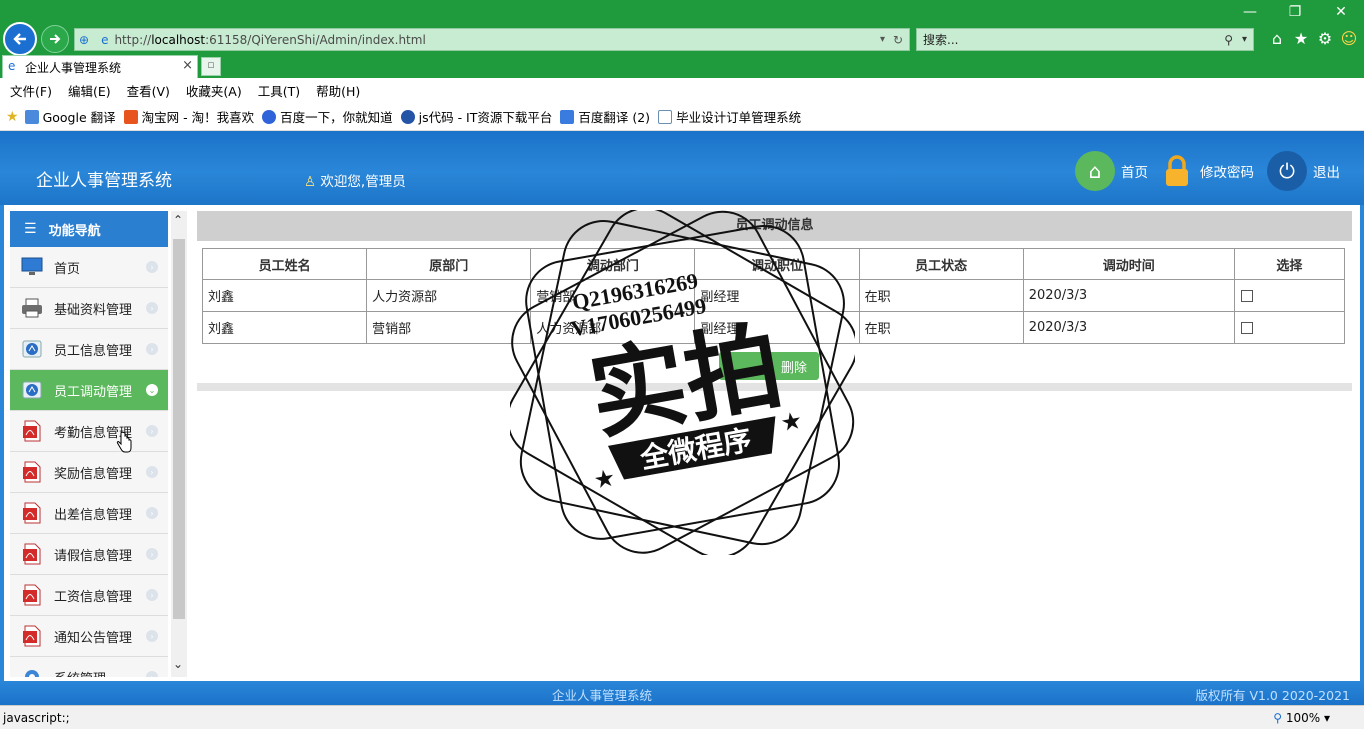 The width and height of the screenshot is (1364, 729). Describe the element at coordinates (105, 39) in the screenshot. I see `ie-icon: e` at that location.